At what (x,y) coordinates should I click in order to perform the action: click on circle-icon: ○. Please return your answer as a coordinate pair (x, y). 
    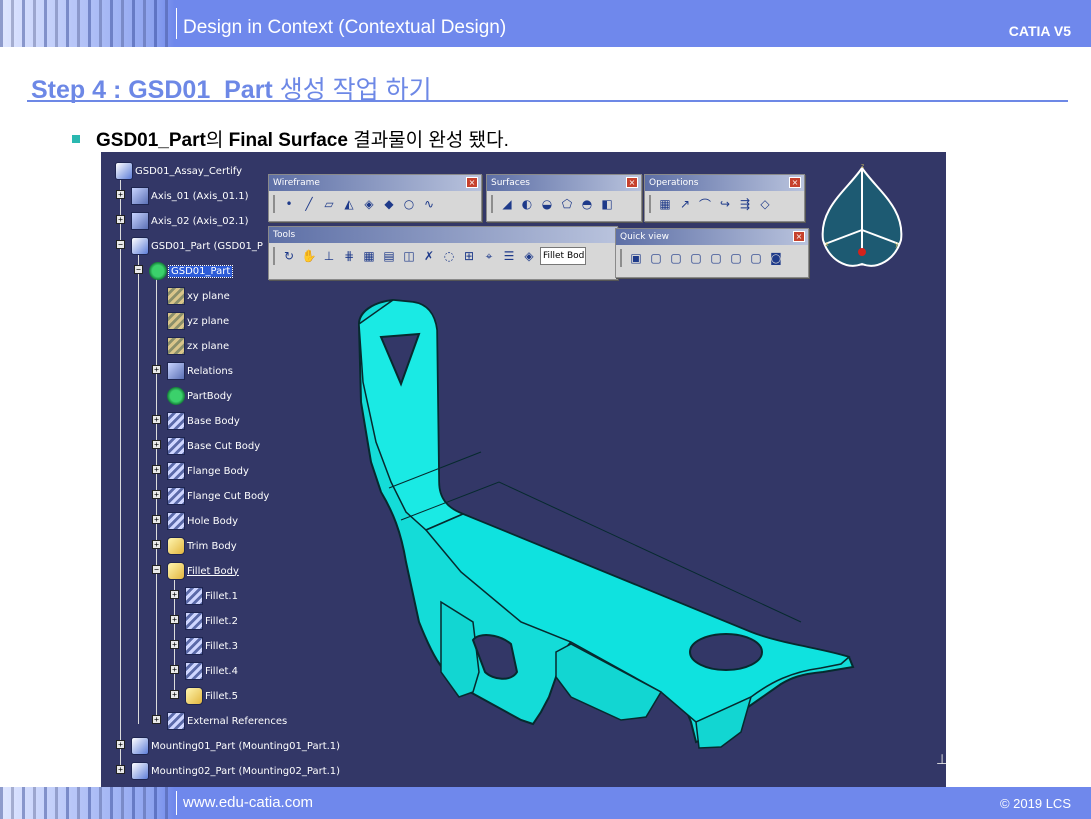
    Looking at the image, I should click on (409, 204).